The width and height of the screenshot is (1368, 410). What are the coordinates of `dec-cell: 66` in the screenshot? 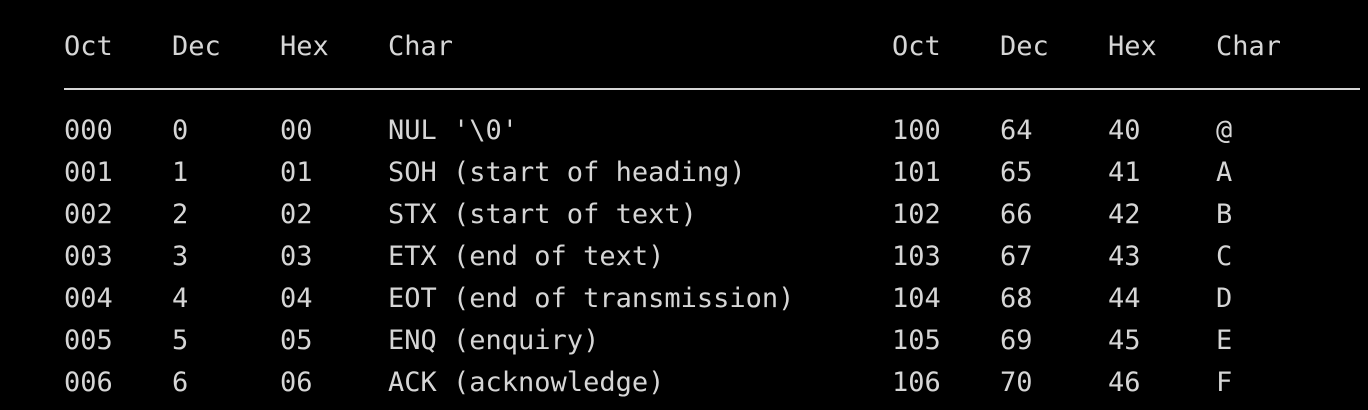 It's located at (1016, 214).